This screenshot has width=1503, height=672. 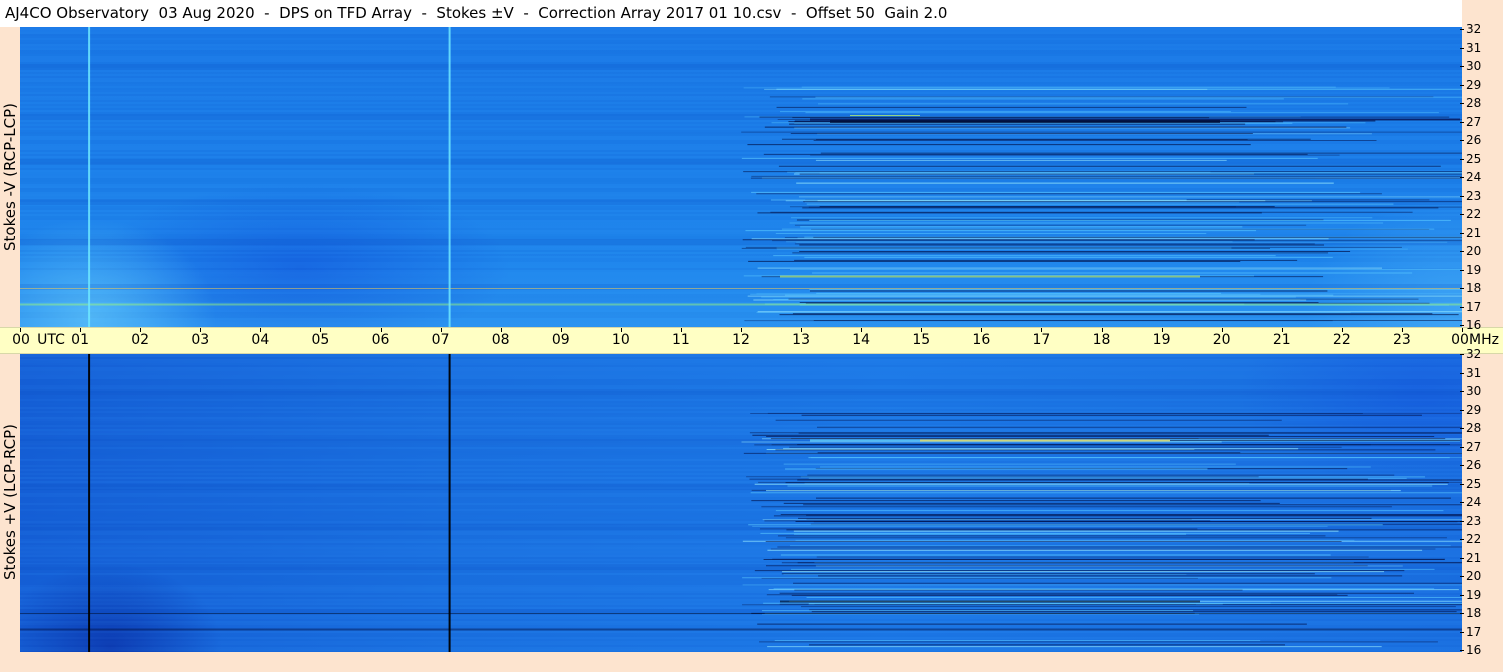 What do you see at coordinates (620, 340) in the screenshot?
I see `time-tick-label: 10` at bounding box center [620, 340].